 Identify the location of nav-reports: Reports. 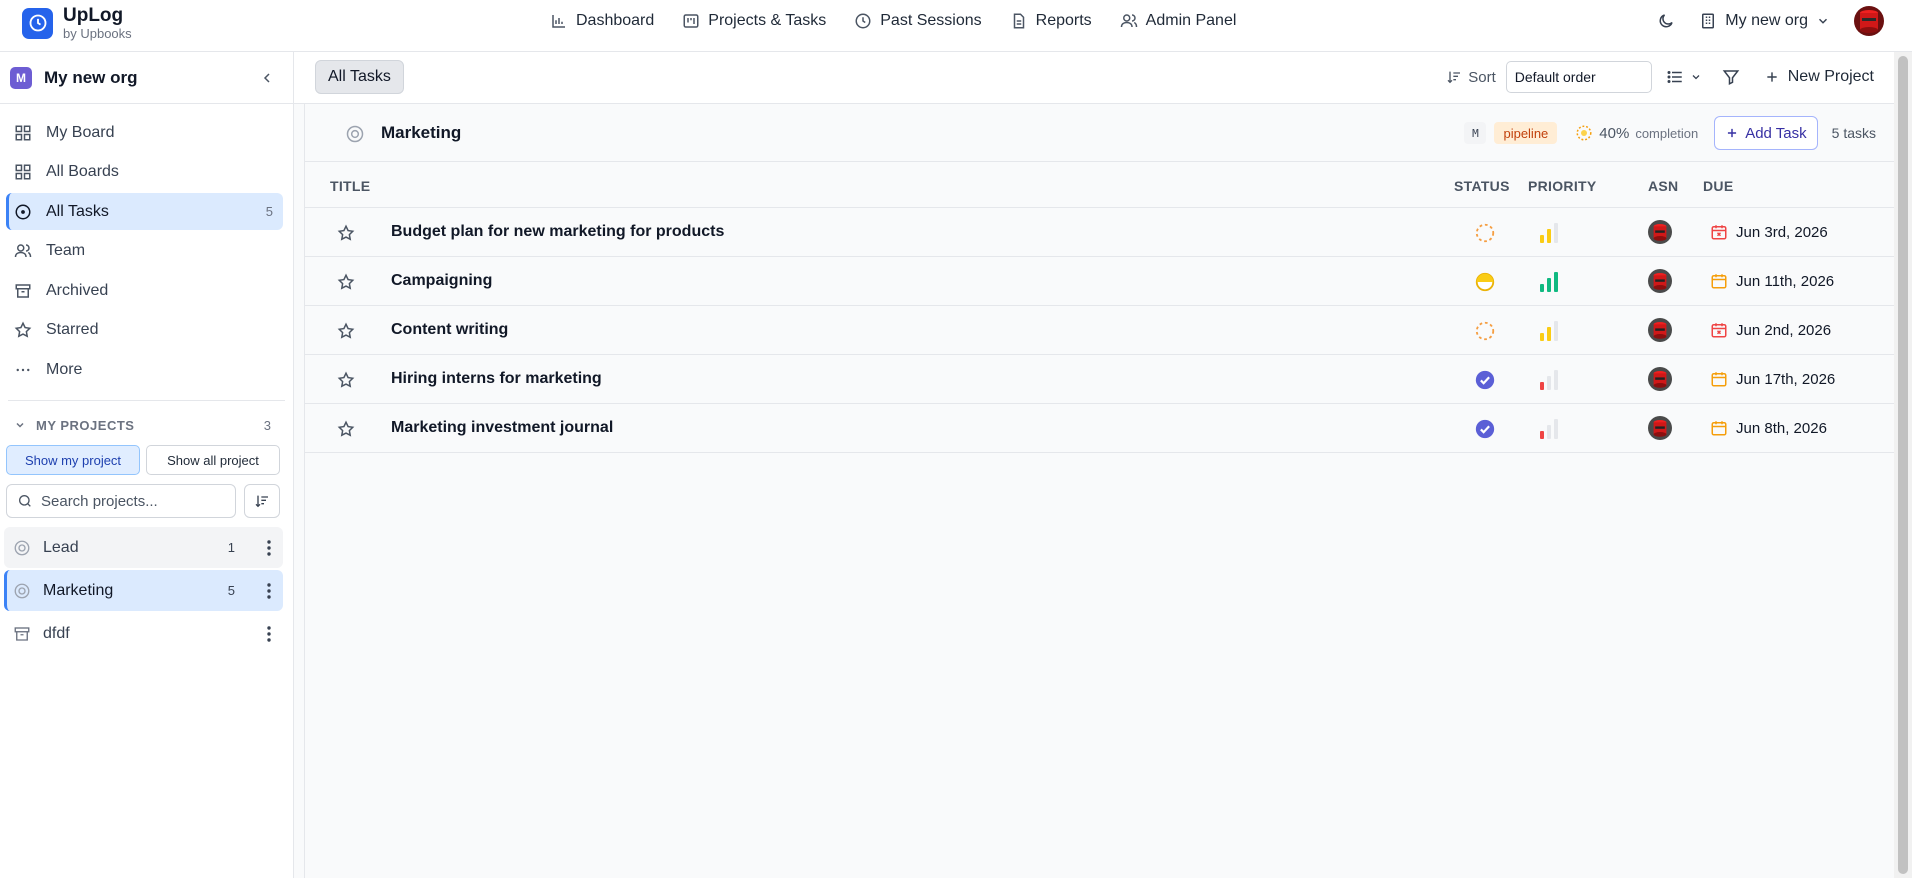
(1051, 21).